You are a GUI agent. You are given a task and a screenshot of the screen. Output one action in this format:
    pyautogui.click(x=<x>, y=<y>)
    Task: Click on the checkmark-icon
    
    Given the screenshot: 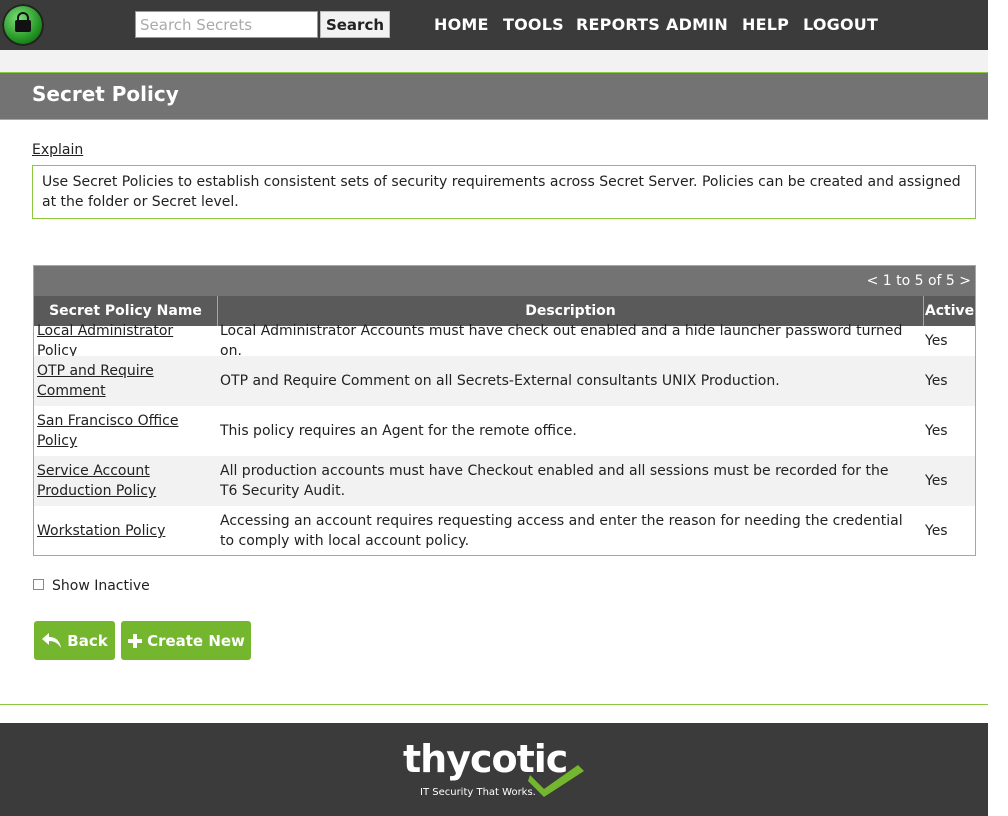 What is the action you would take?
    pyautogui.click(x=556, y=781)
    